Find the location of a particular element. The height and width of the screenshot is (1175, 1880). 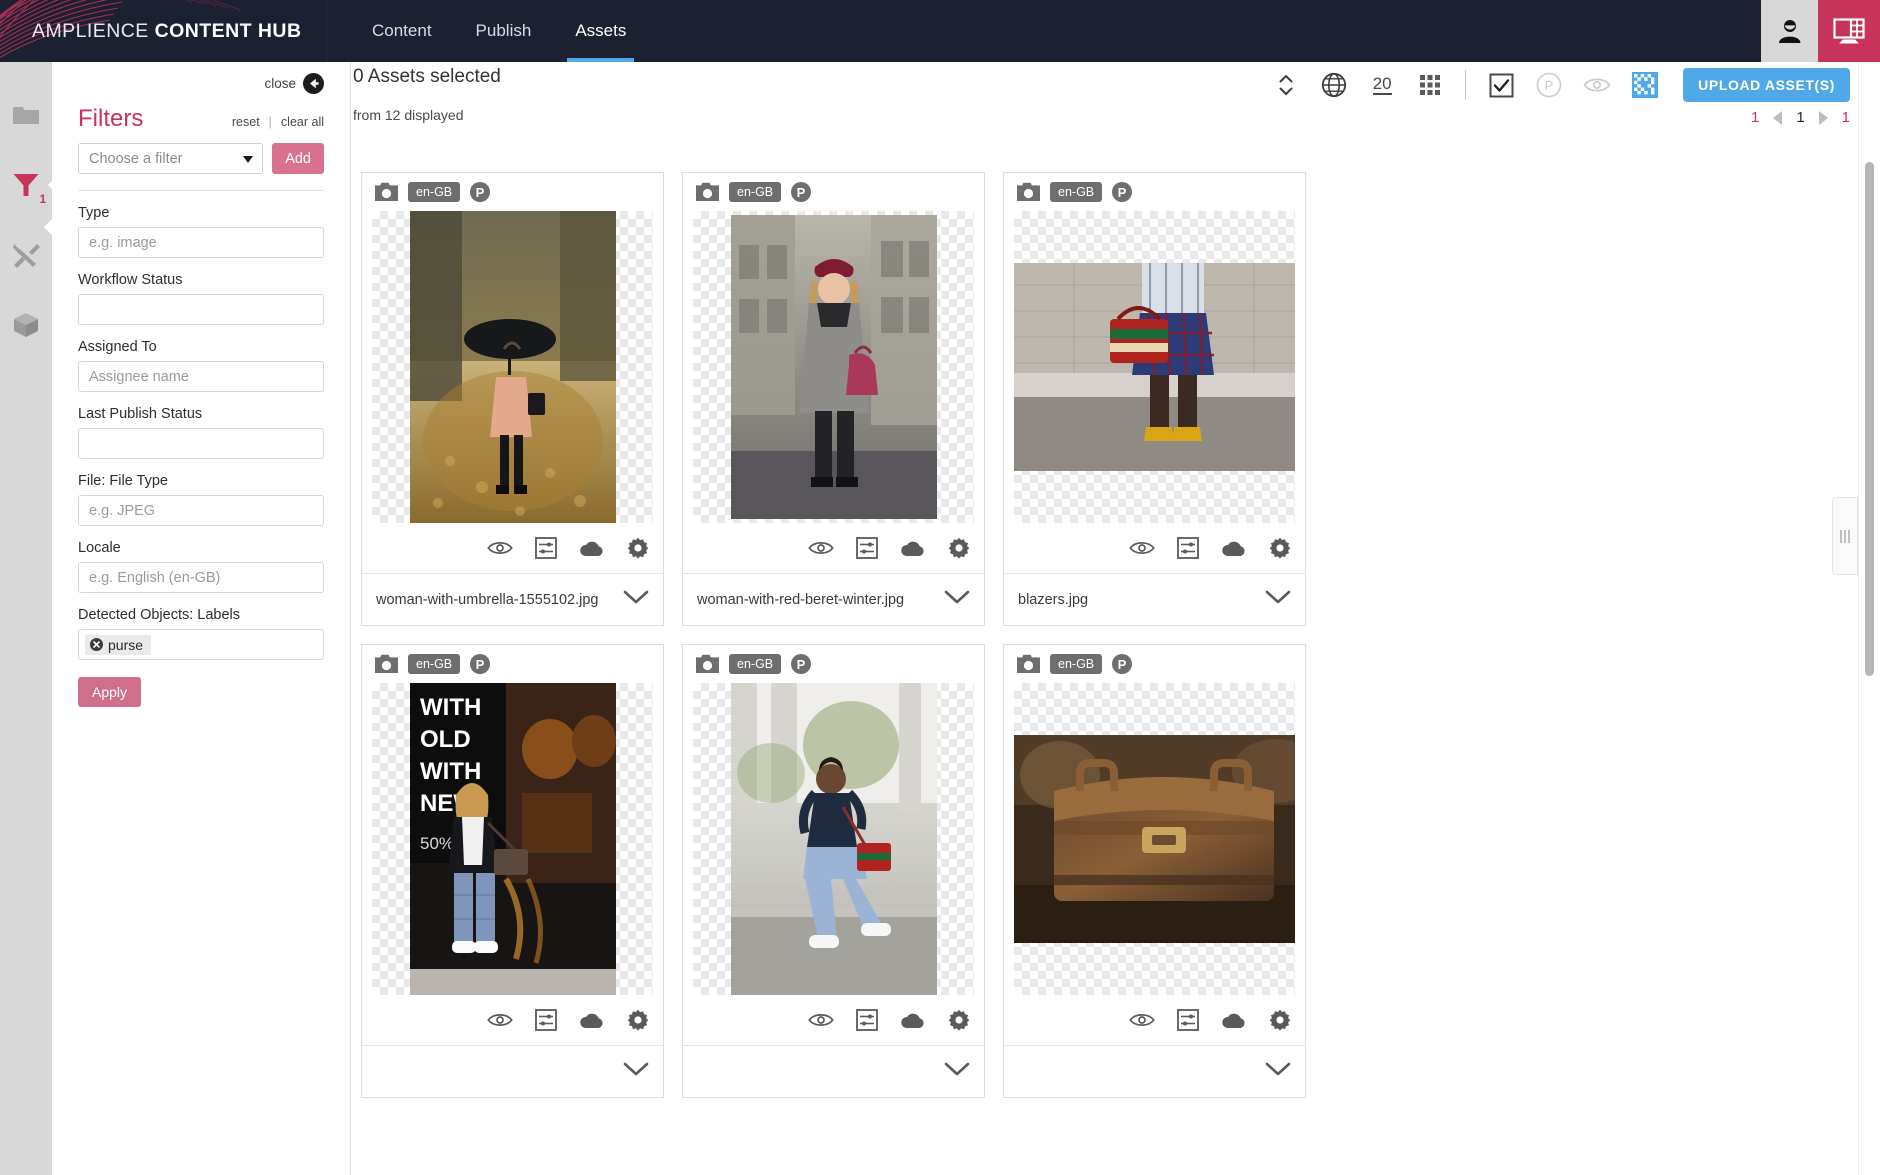

choose-a-filter-select: Choose a filter is located at coordinates (171, 158).